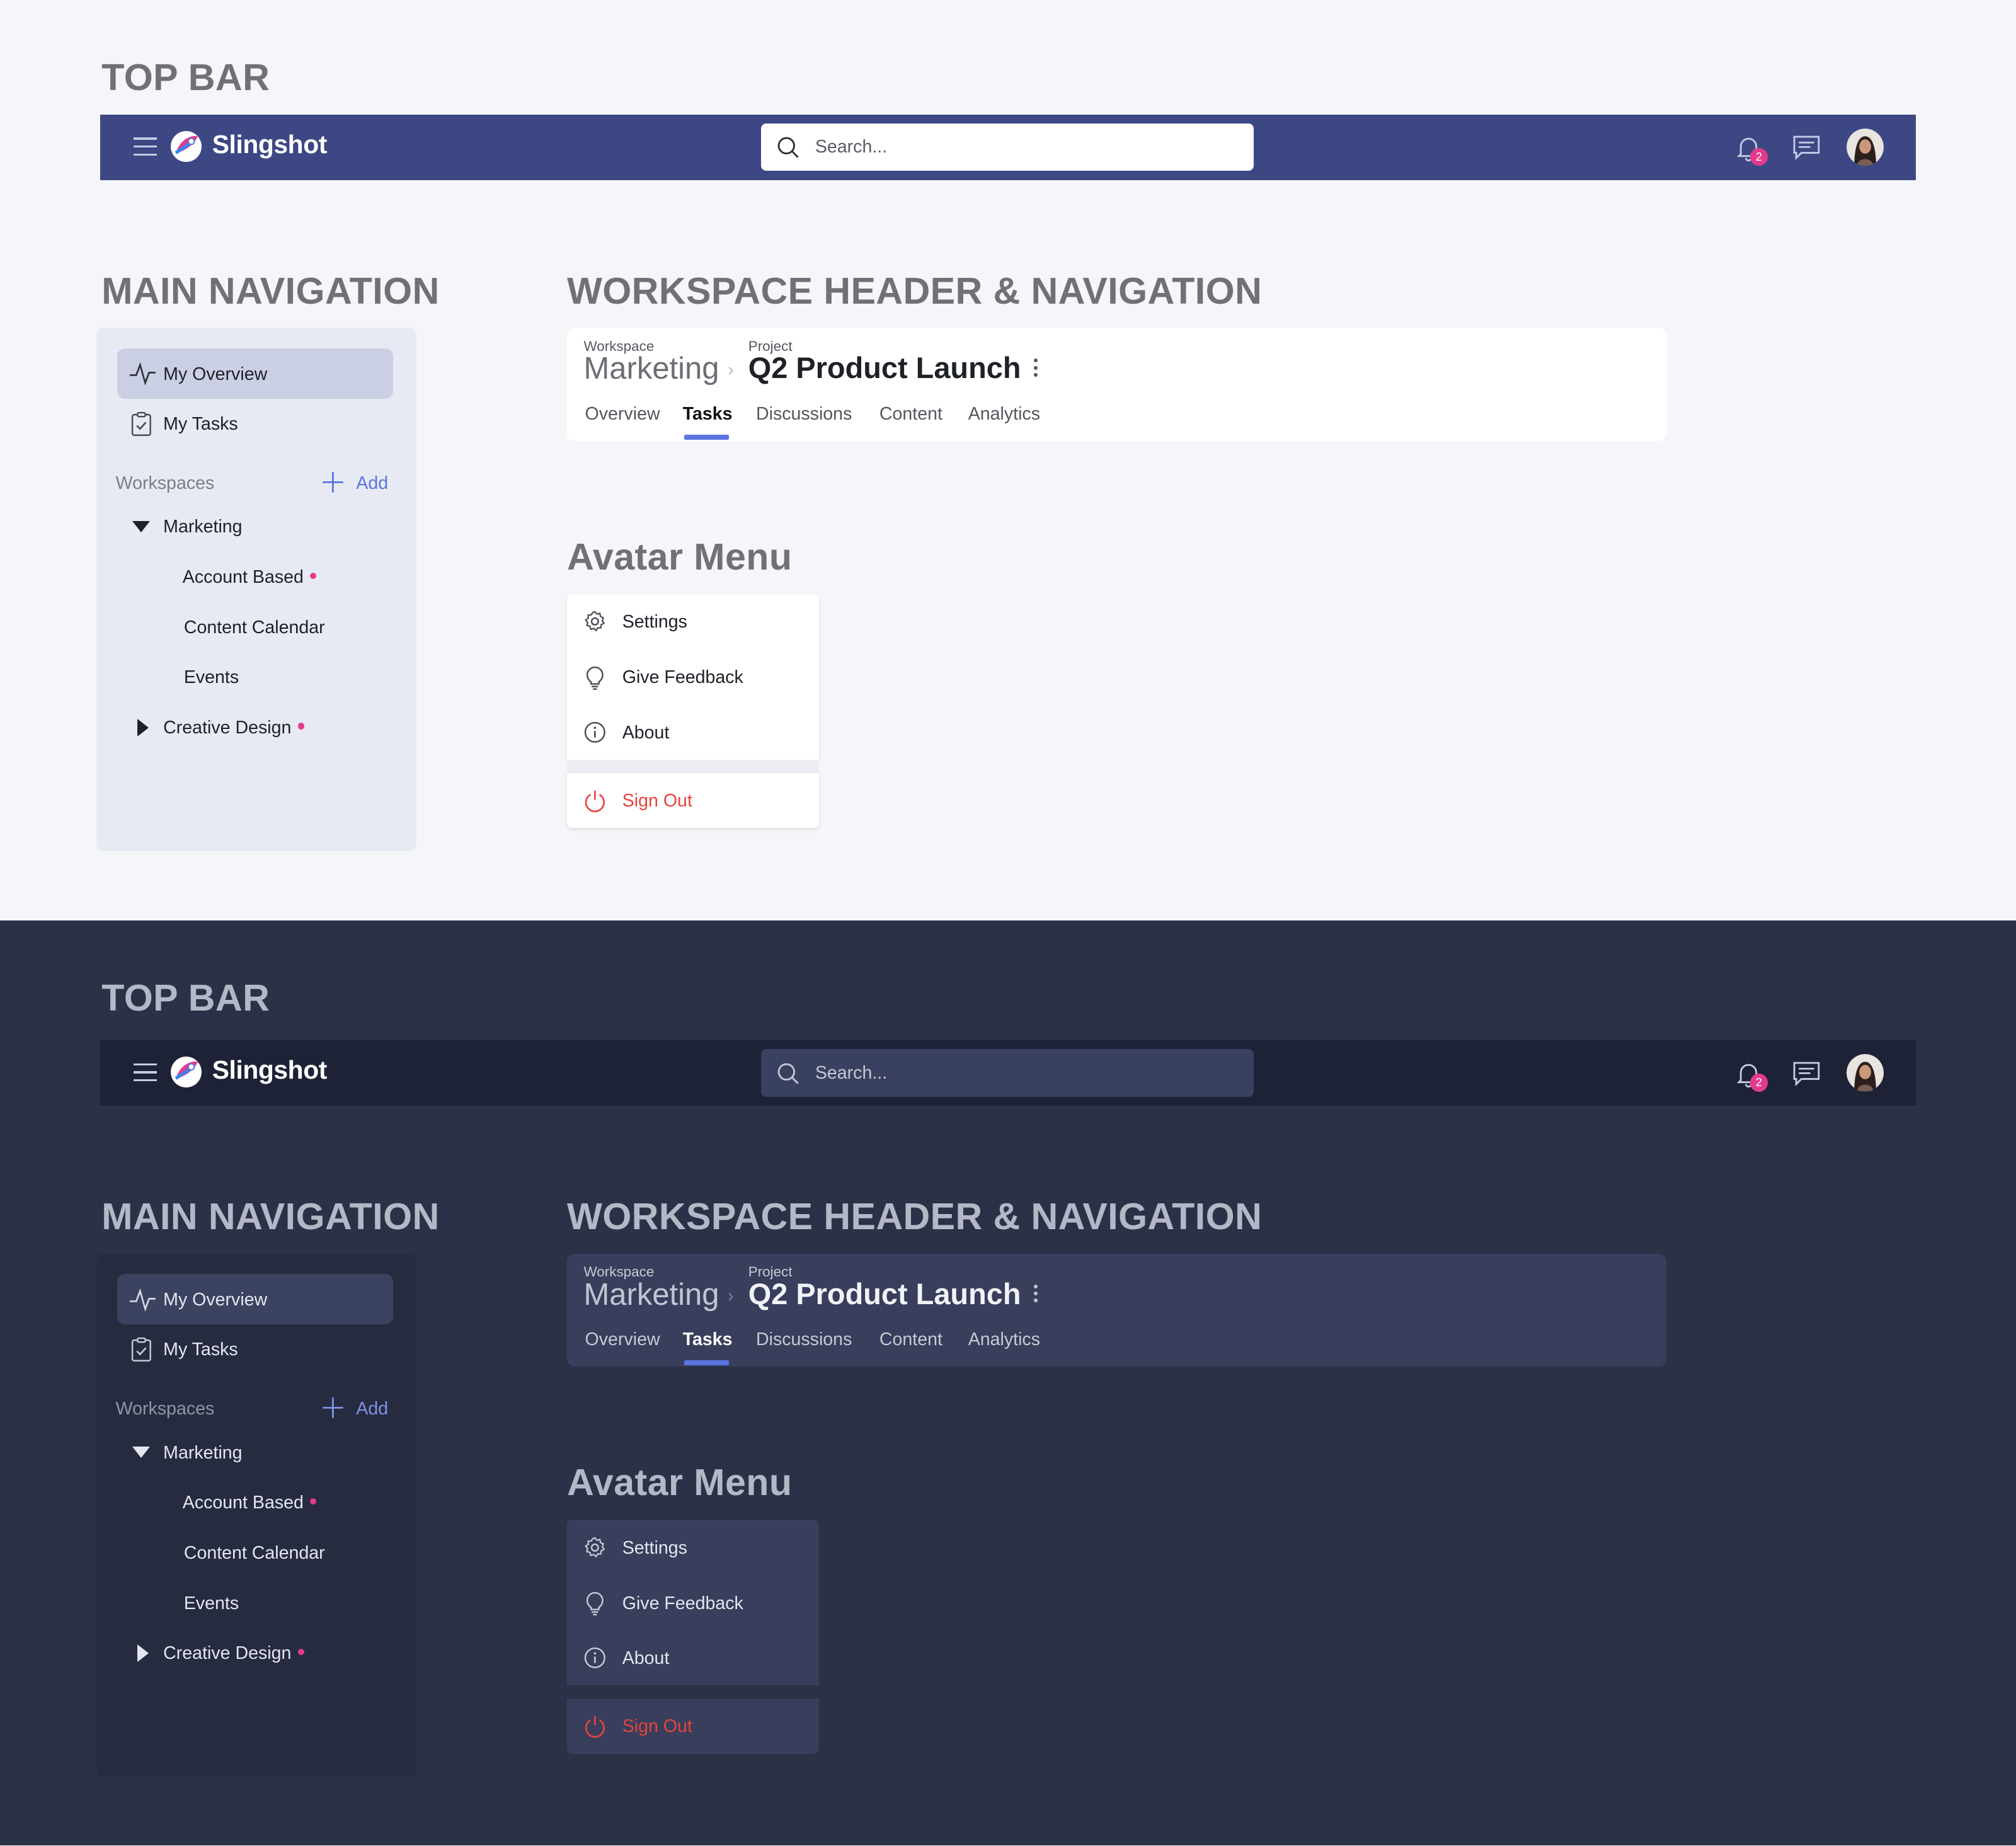  Describe the element at coordinates (200, 1349) in the screenshot. I see `nav-item-label: My Tasks` at that location.